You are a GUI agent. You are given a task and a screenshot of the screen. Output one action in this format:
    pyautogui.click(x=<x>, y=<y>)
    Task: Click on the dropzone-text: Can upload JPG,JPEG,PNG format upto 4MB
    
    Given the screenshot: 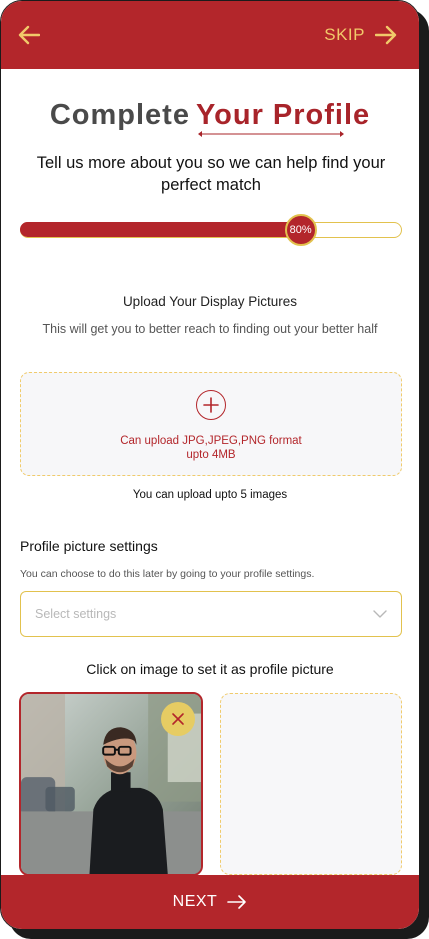 What is the action you would take?
    pyautogui.click(x=211, y=448)
    